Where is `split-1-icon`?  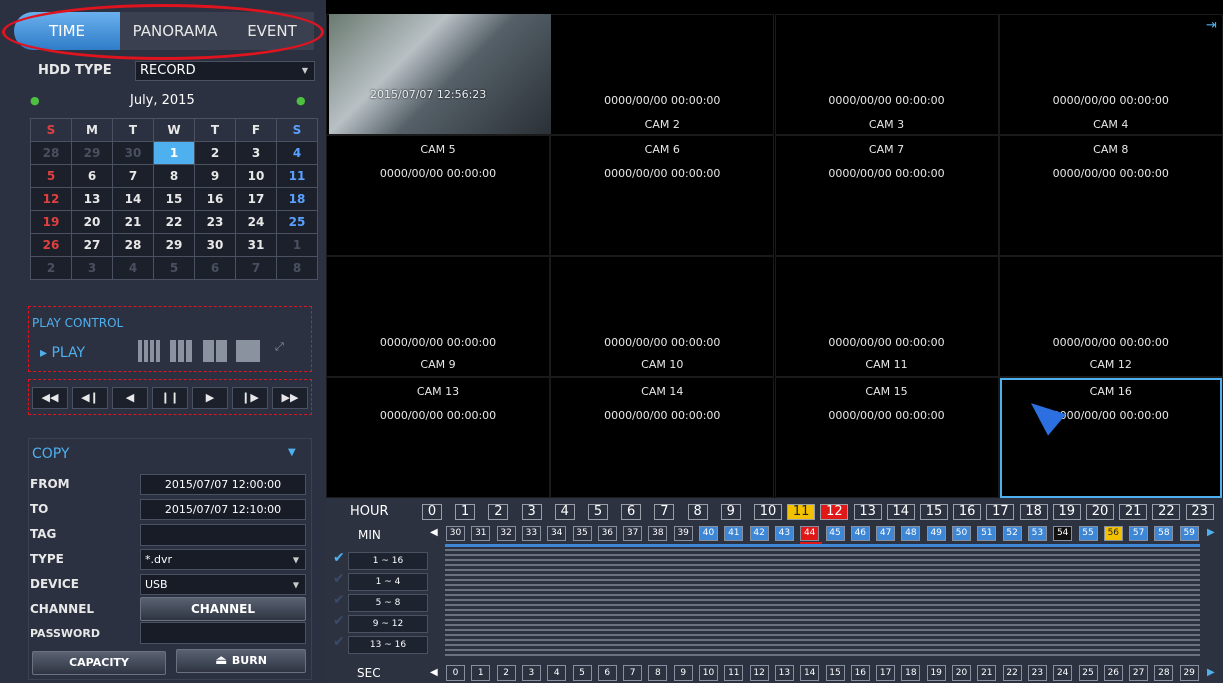
split-1-icon is located at coordinates (248, 351).